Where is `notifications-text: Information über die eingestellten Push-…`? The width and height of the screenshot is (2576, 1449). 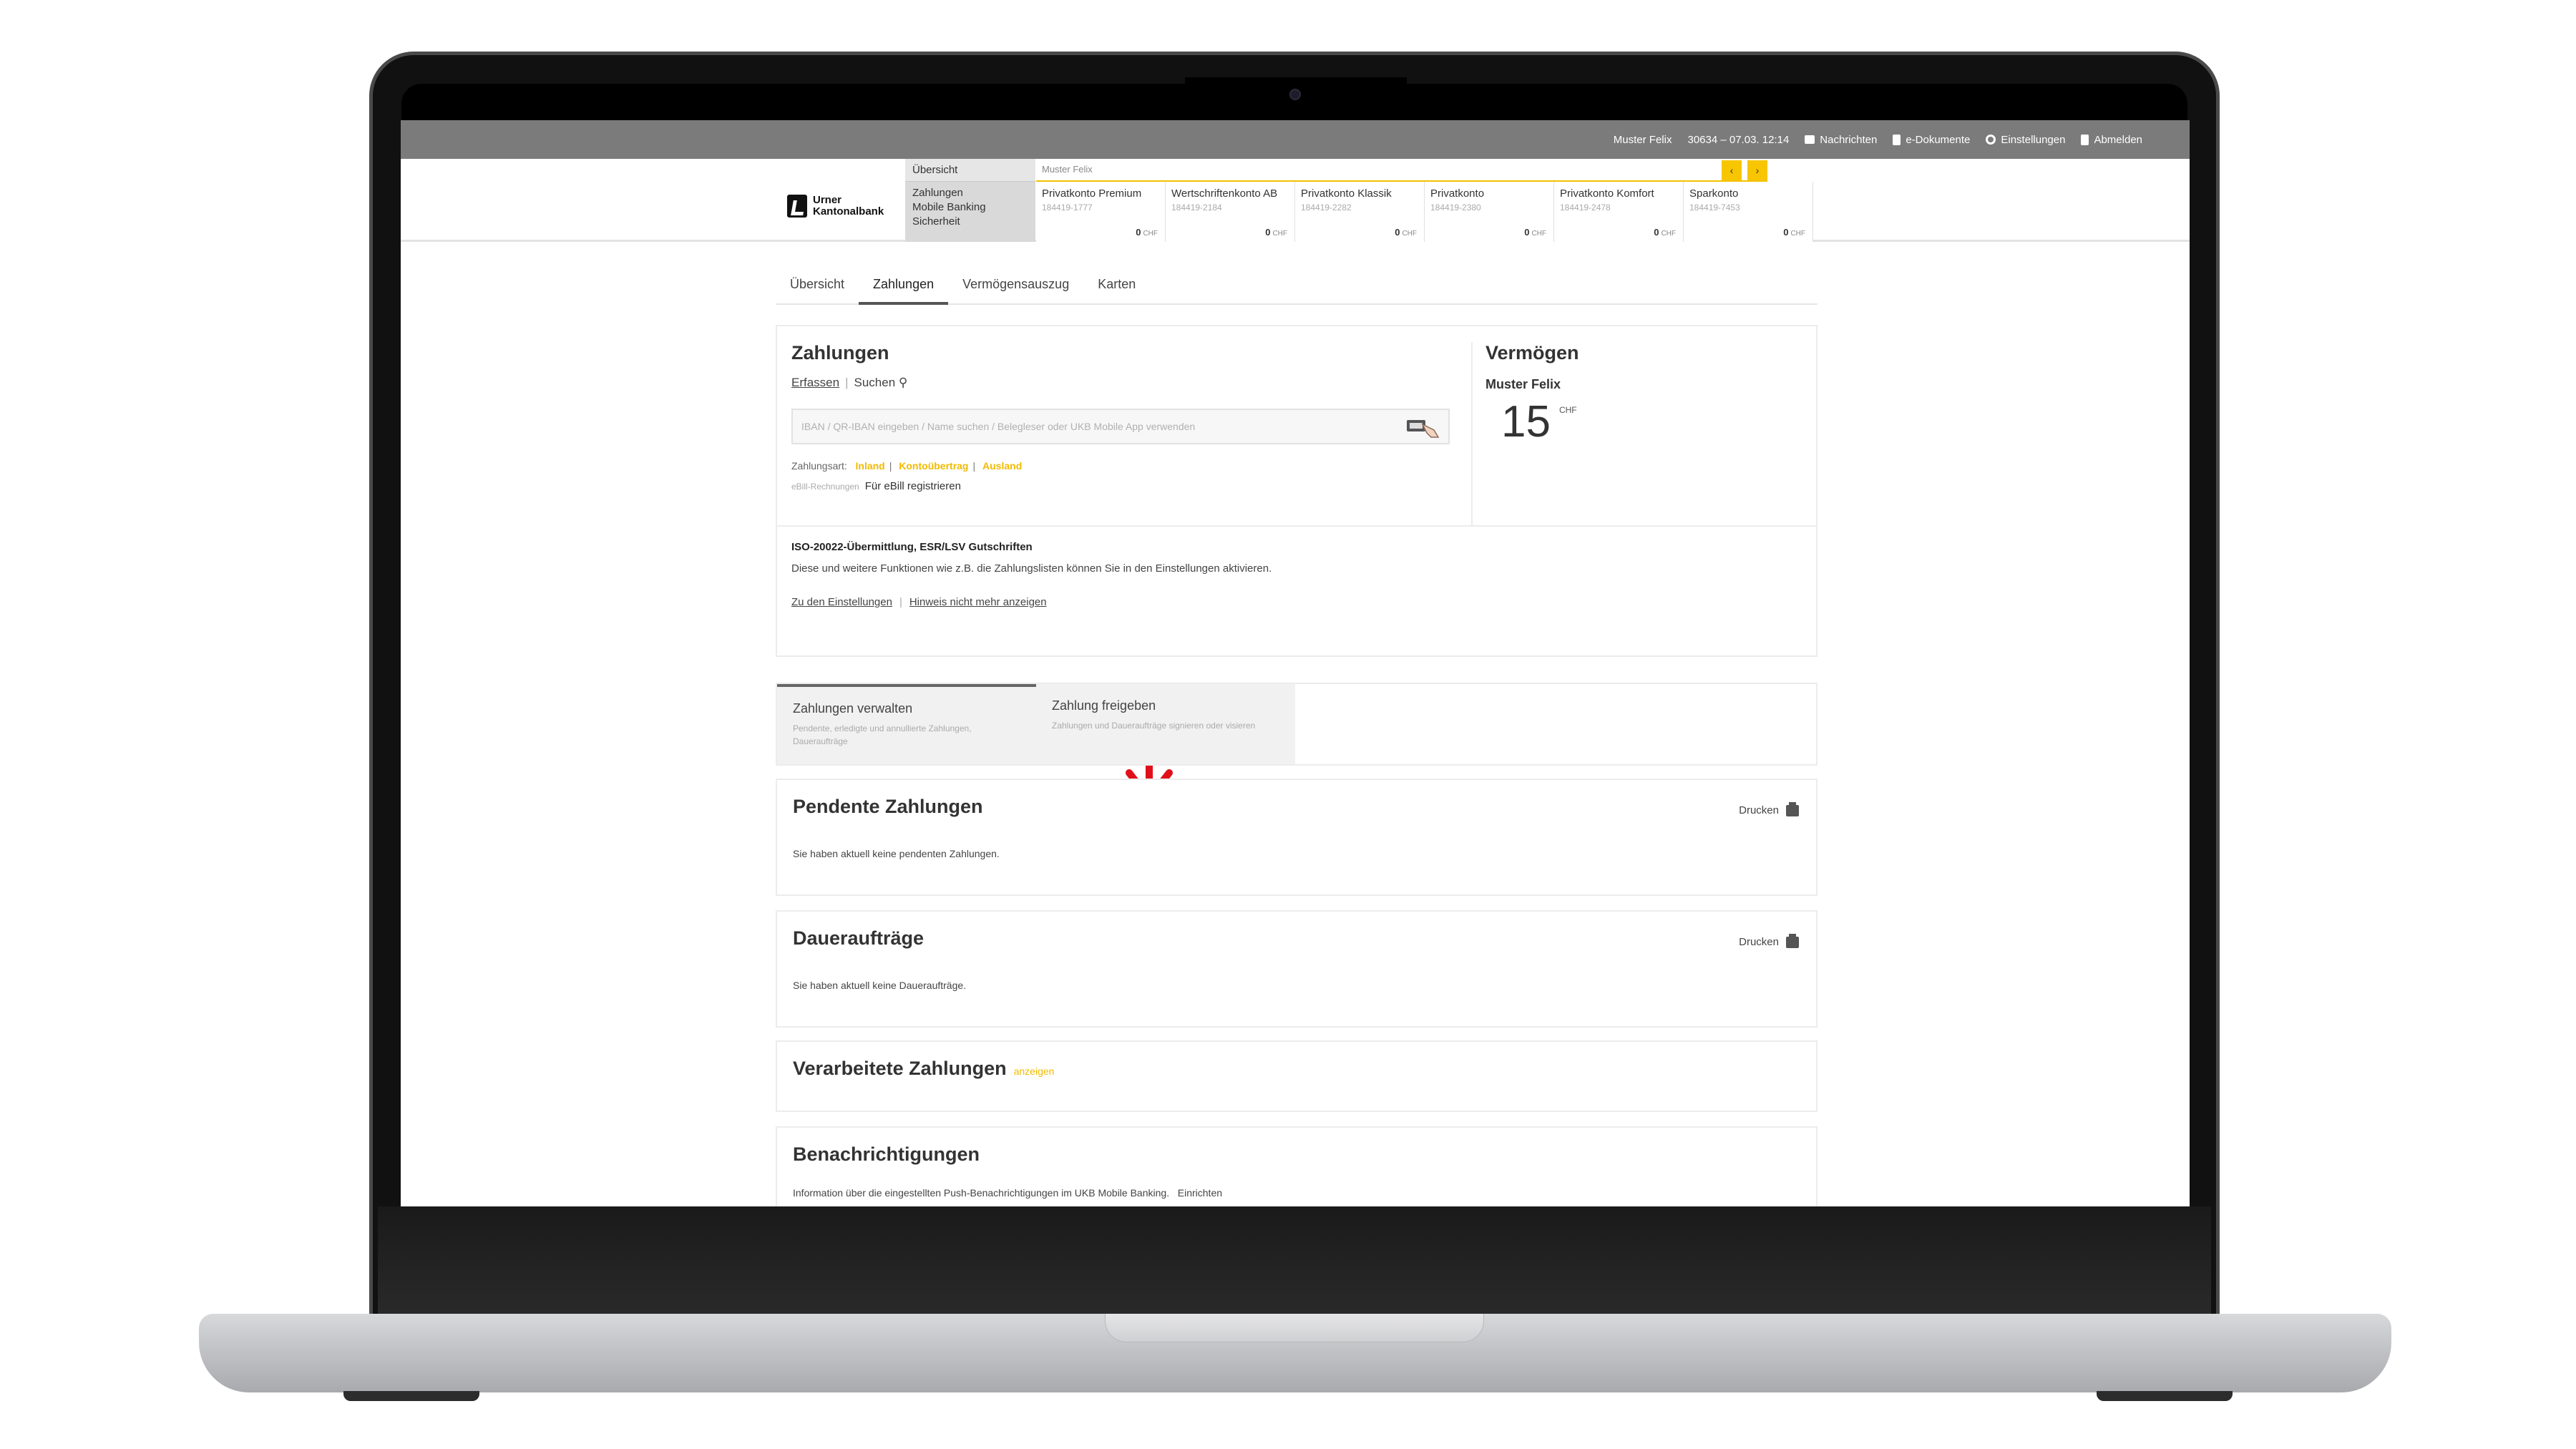
notifications-text: Information über die eingestellten Push-… is located at coordinates (981, 1193).